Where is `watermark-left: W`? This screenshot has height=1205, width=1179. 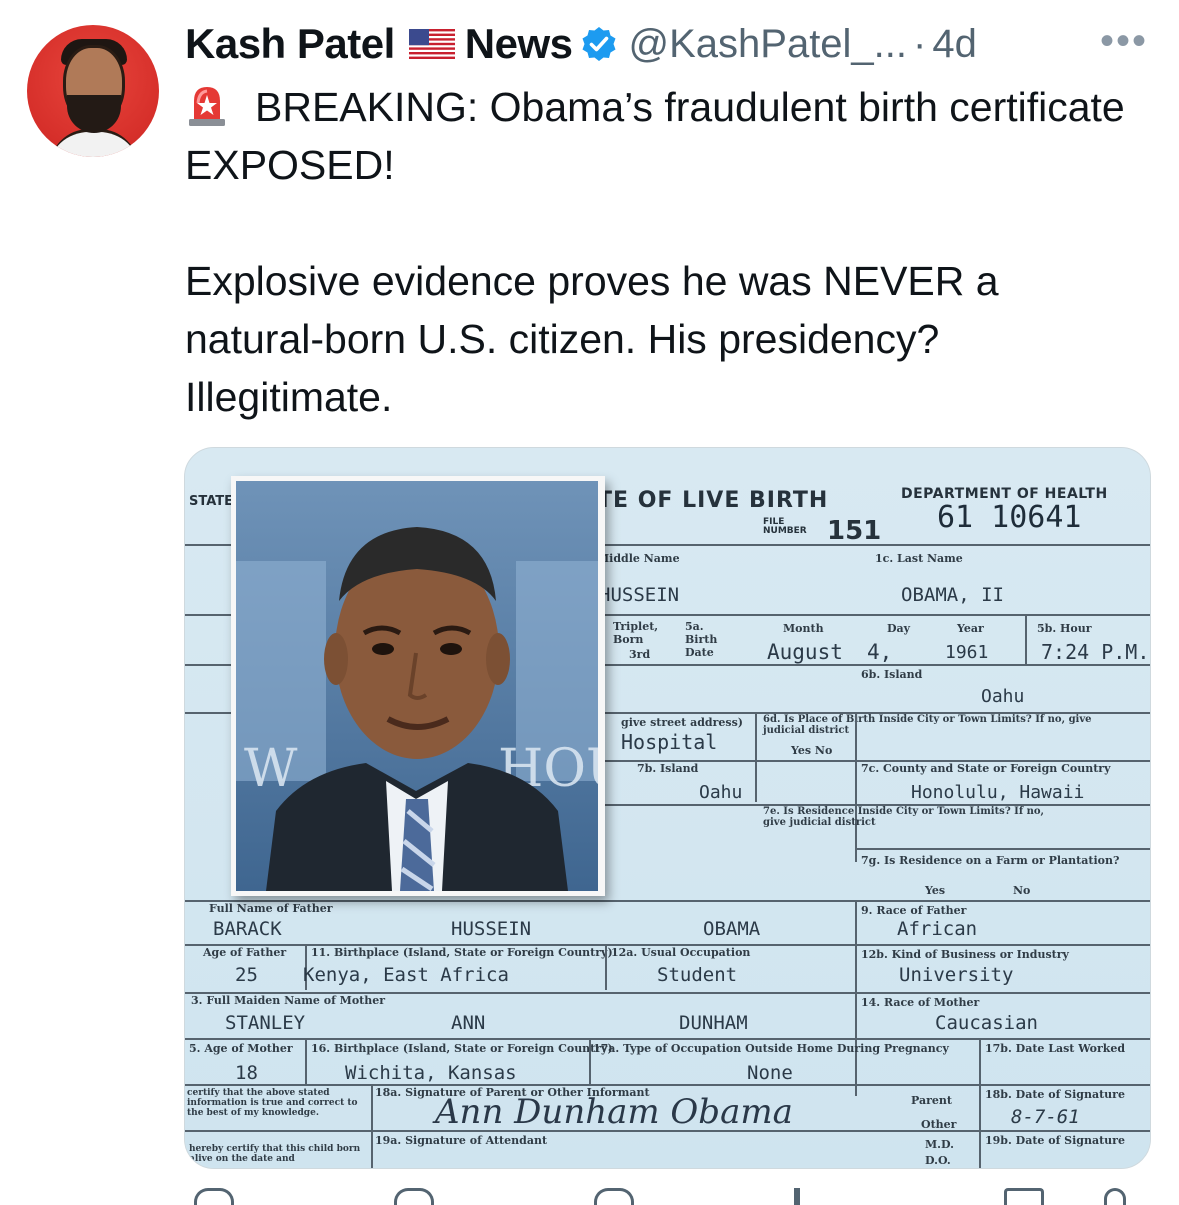
watermark-left: W is located at coordinates (271, 769).